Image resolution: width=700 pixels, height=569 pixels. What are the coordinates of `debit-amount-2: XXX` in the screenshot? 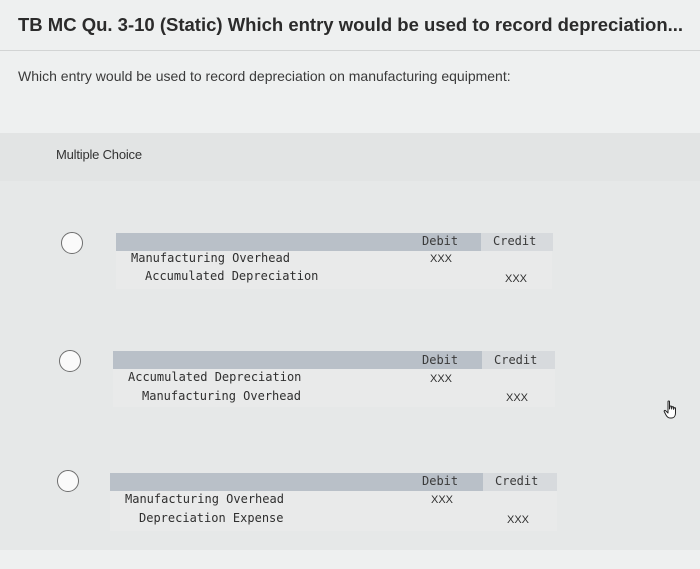 It's located at (441, 379).